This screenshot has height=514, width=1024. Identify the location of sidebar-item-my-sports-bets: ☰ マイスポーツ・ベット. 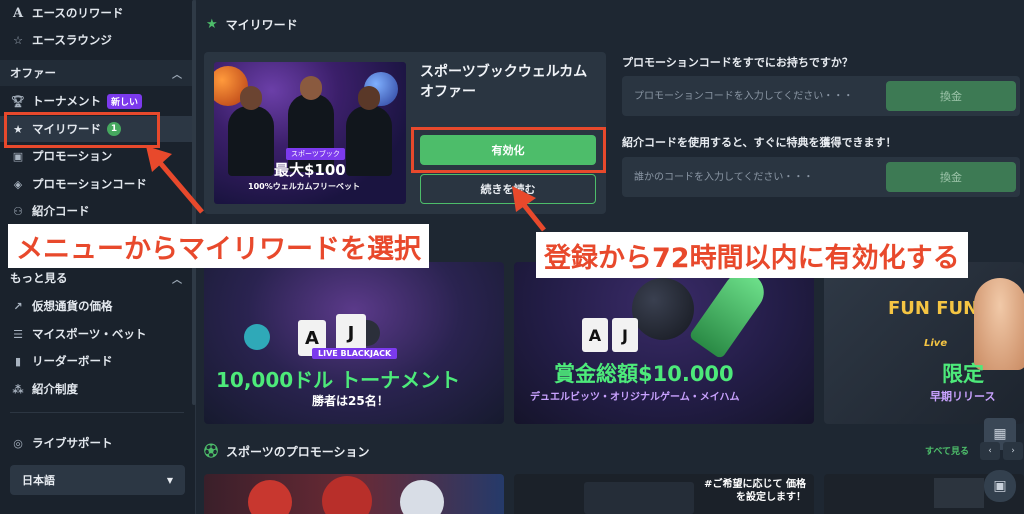
(97, 334).